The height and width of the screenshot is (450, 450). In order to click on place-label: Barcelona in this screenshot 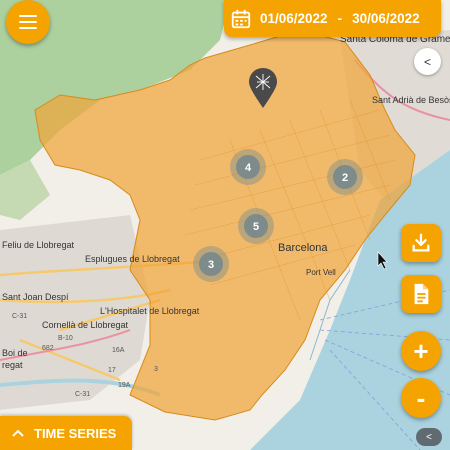, I will do `click(303, 248)`.